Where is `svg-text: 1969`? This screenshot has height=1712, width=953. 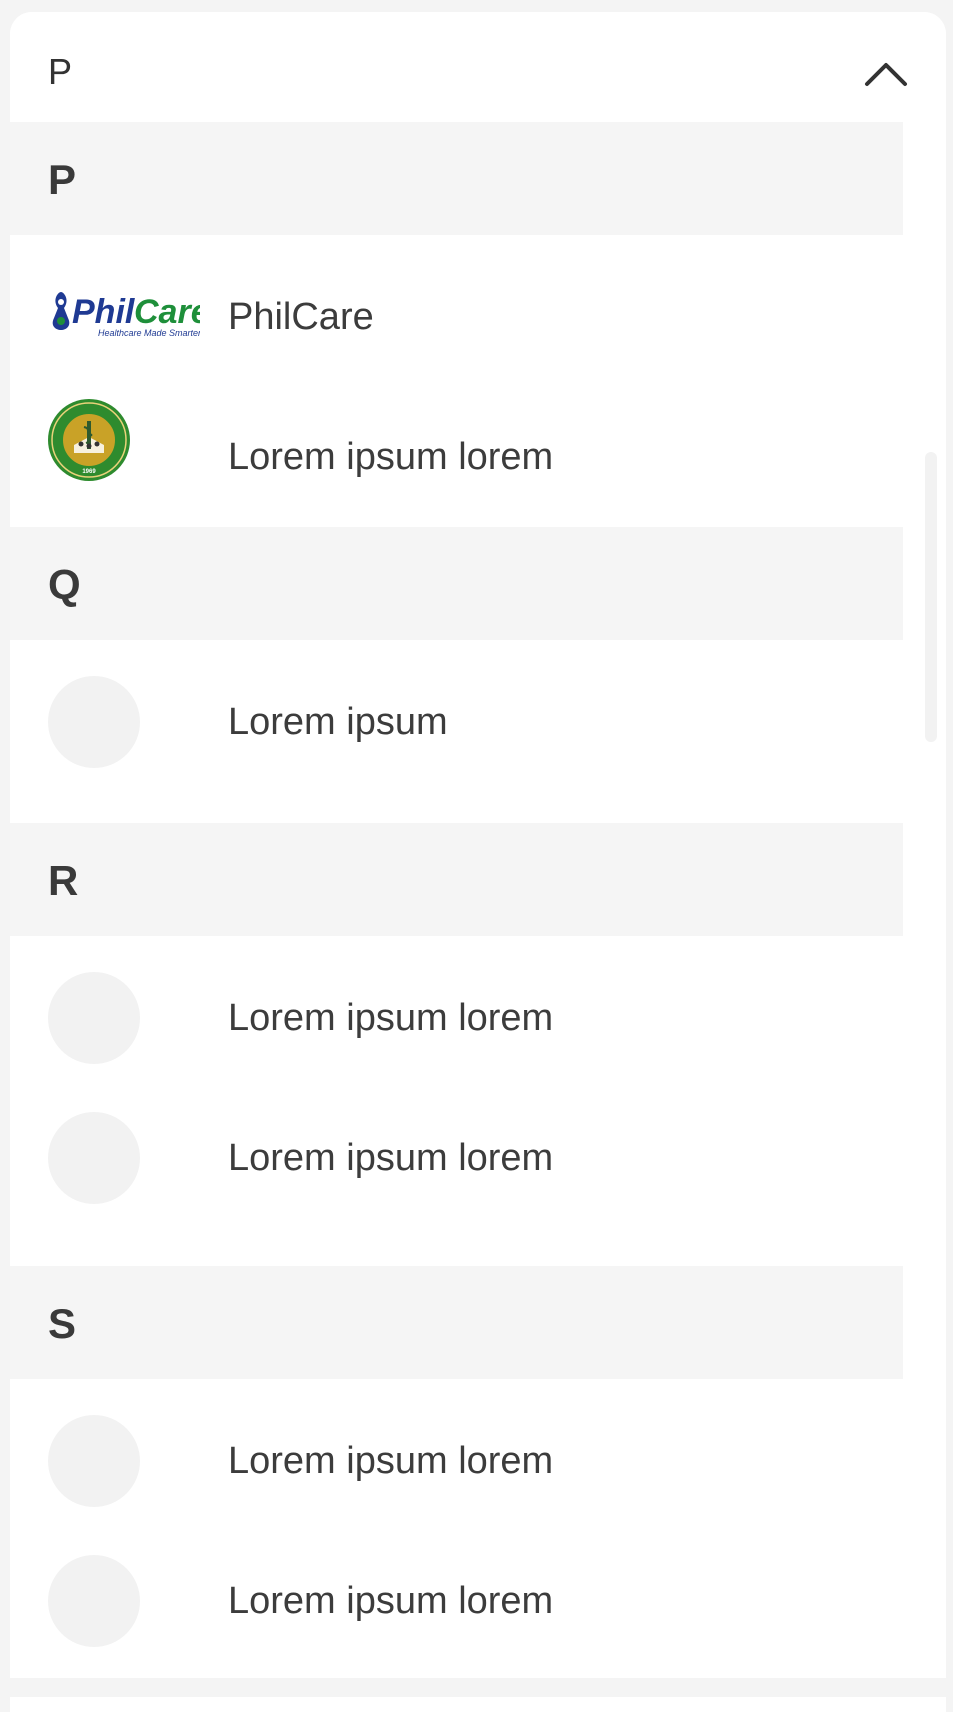
svg-text: 1969 is located at coordinates (89, 472).